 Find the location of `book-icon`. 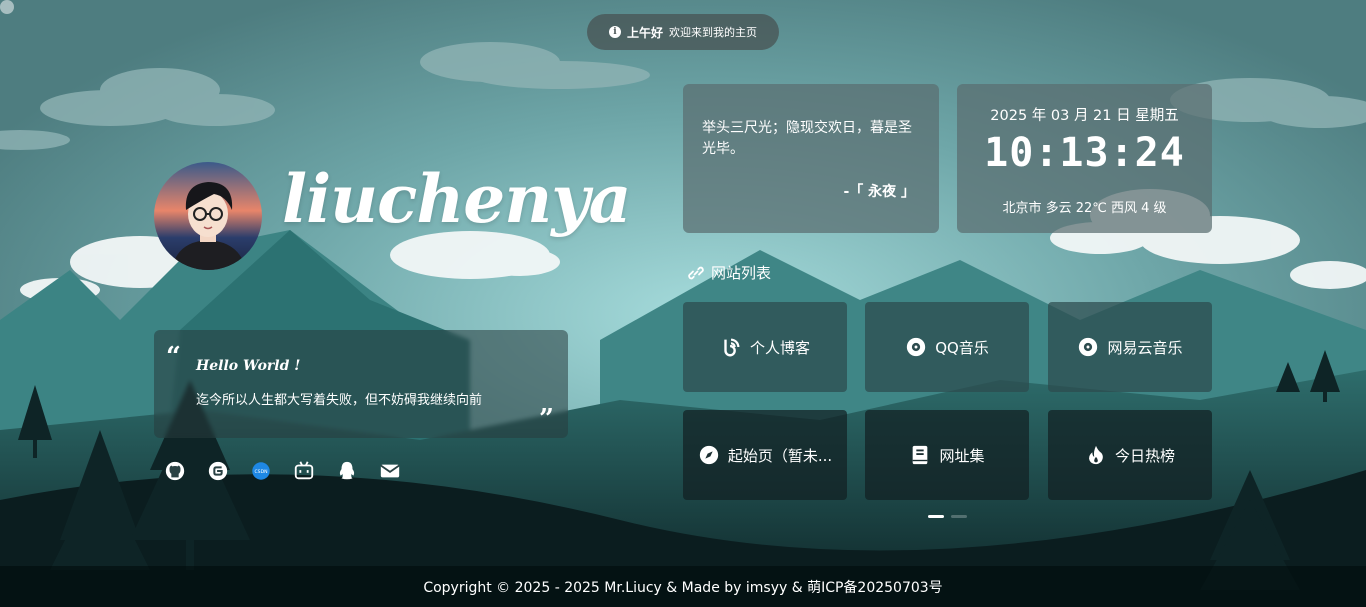

book-icon is located at coordinates (920, 455).